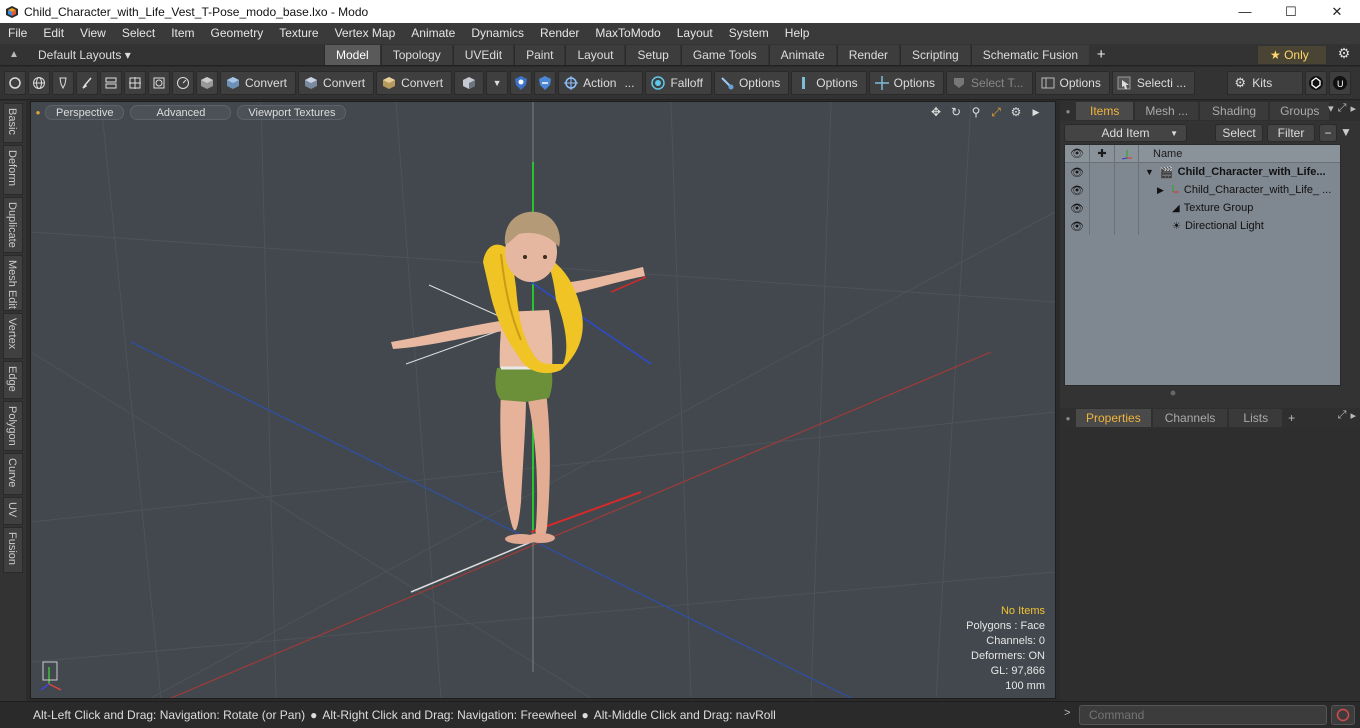 The height and width of the screenshot is (728, 1360). Describe the element at coordinates (906, 83) in the screenshot. I see `options-button-3: Options` at that location.